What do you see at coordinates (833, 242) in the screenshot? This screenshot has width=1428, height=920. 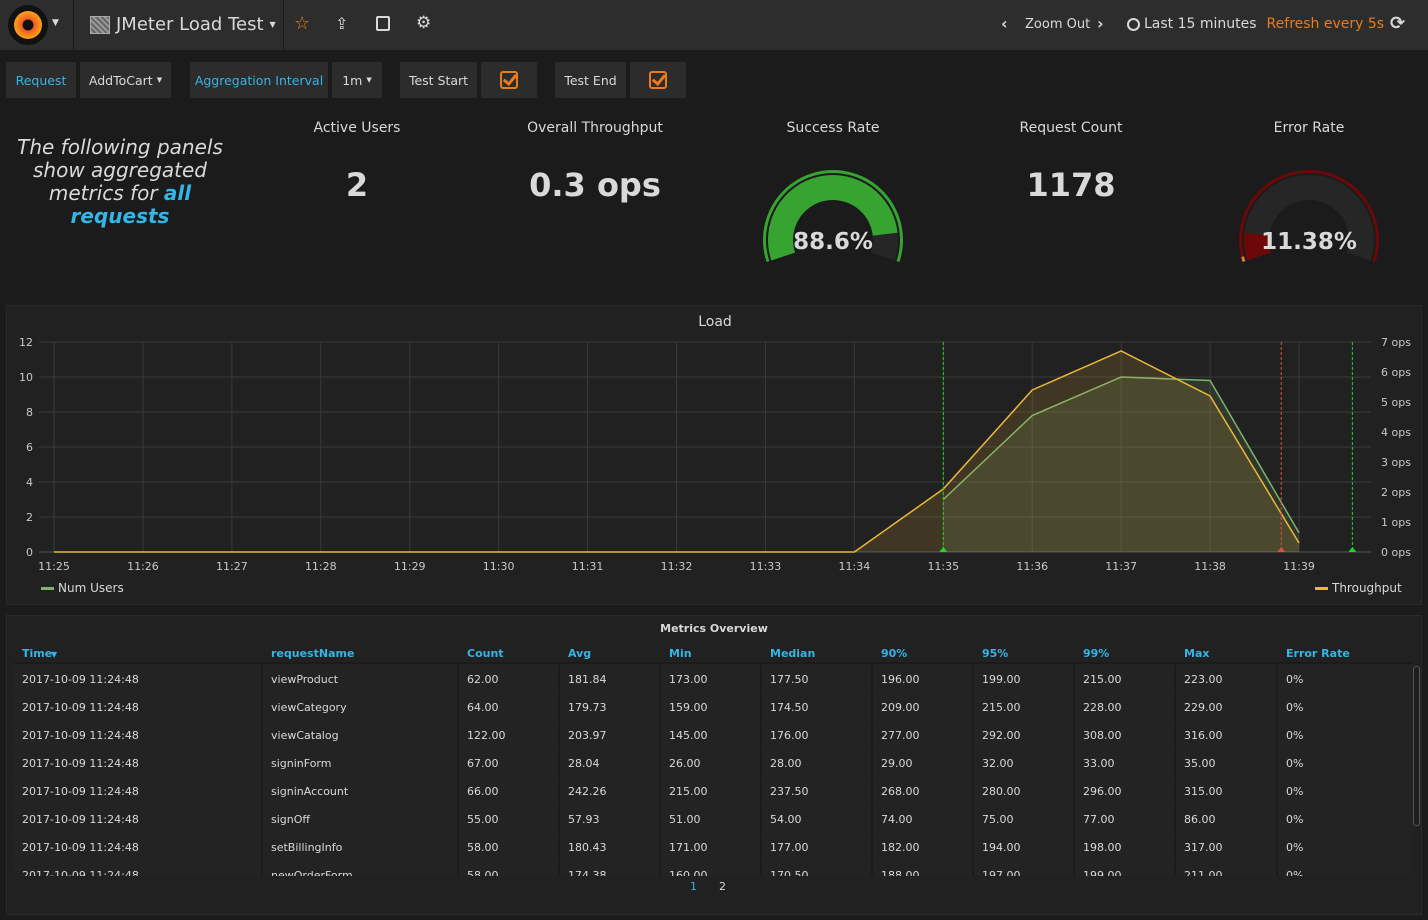 I see `success-rate-value: 88.6%` at bounding box center [833, 242].